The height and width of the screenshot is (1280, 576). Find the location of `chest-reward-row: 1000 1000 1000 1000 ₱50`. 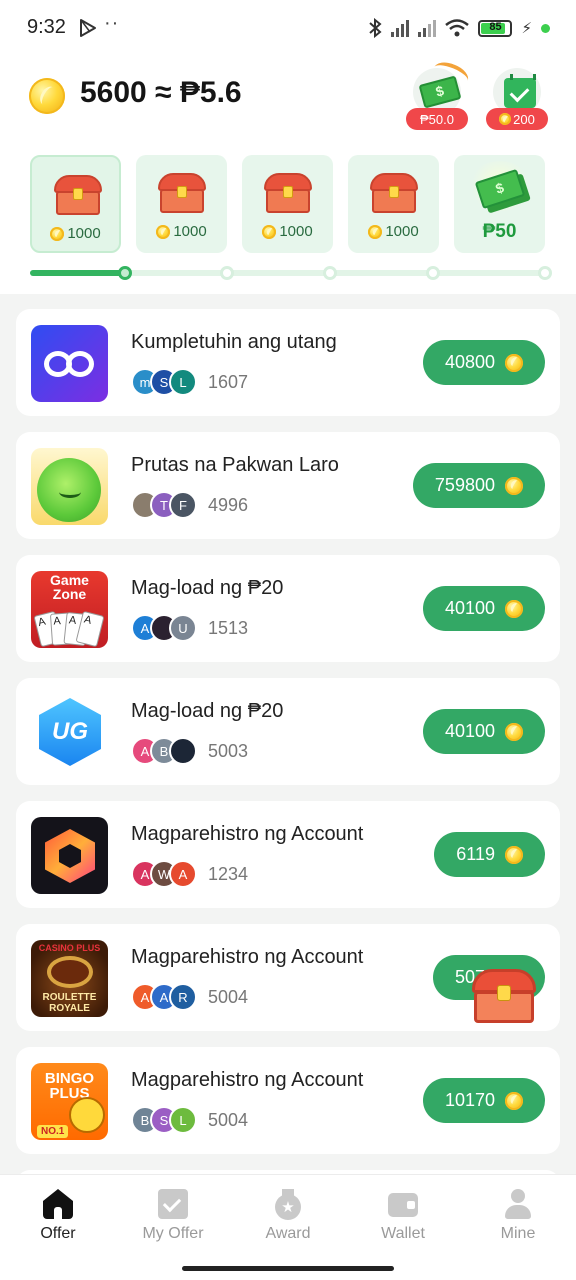

chest-reward-row: 1000 1000 1000 1000 ₱50 is located at coordinates (288, 205).